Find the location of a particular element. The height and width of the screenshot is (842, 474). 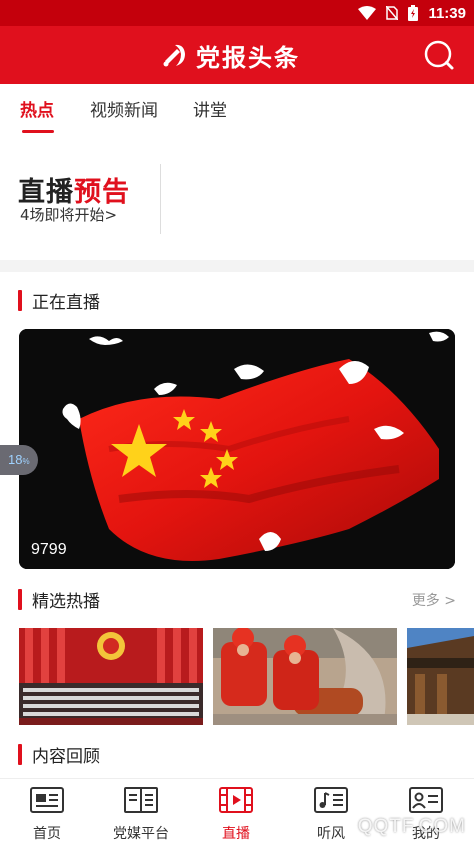

review-title: 内容回顾 is located at coordinates (66, 756).